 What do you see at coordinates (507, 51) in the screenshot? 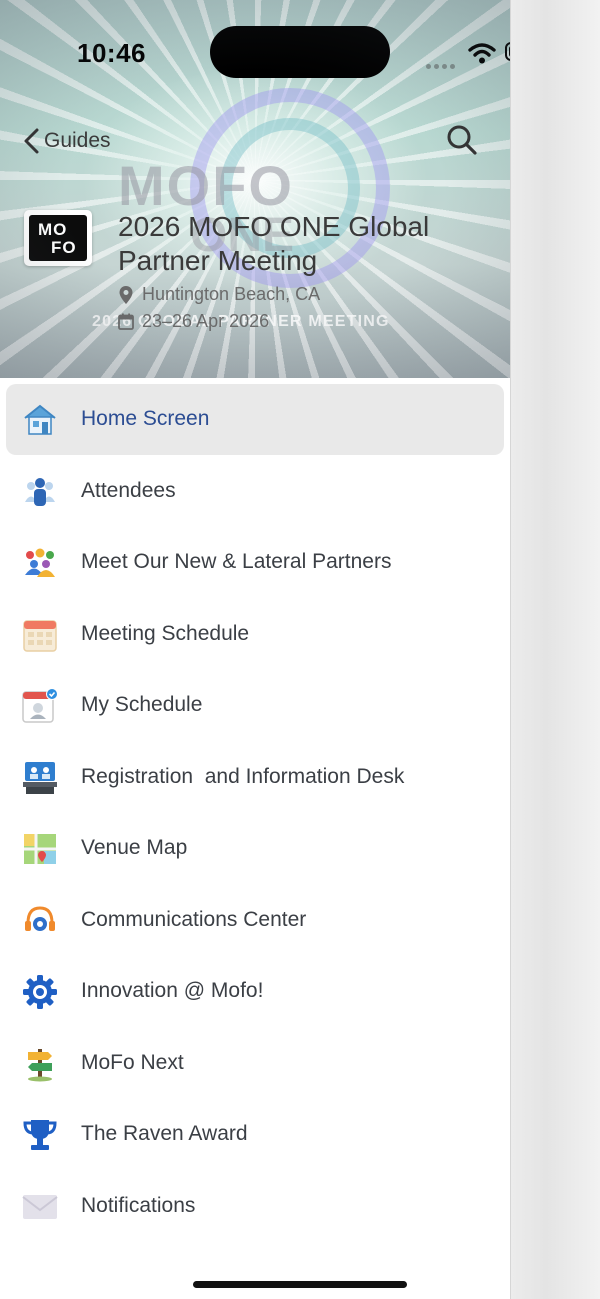
I see `battery-icon` at bounding box center [507, 51].